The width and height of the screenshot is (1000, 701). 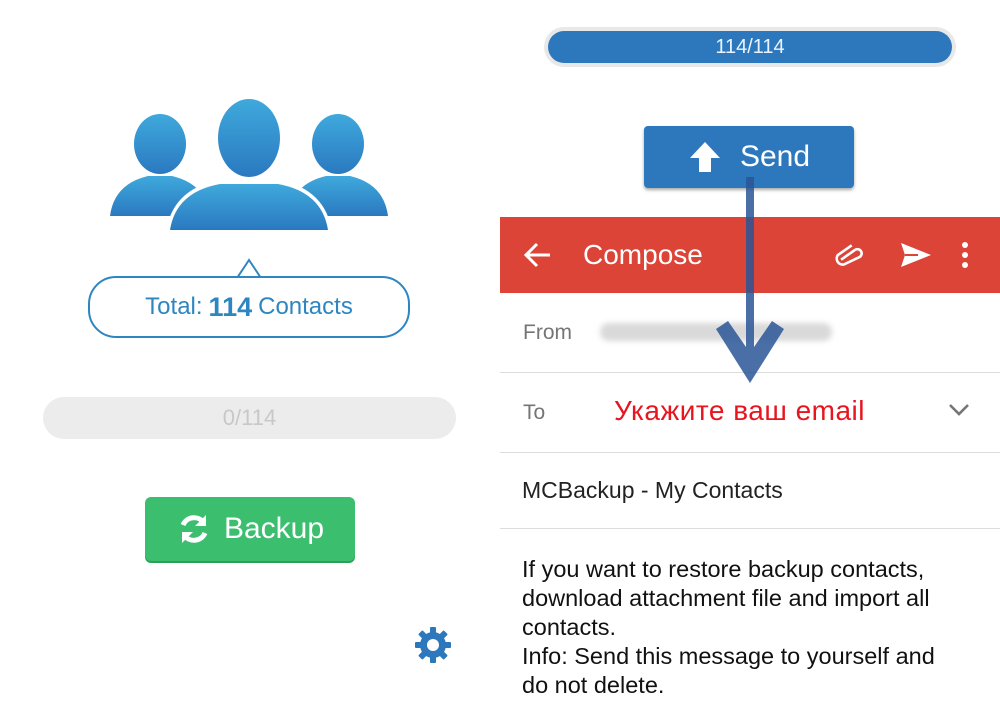 I want to click on blurred-sender-email, so click(x=716, y=332).